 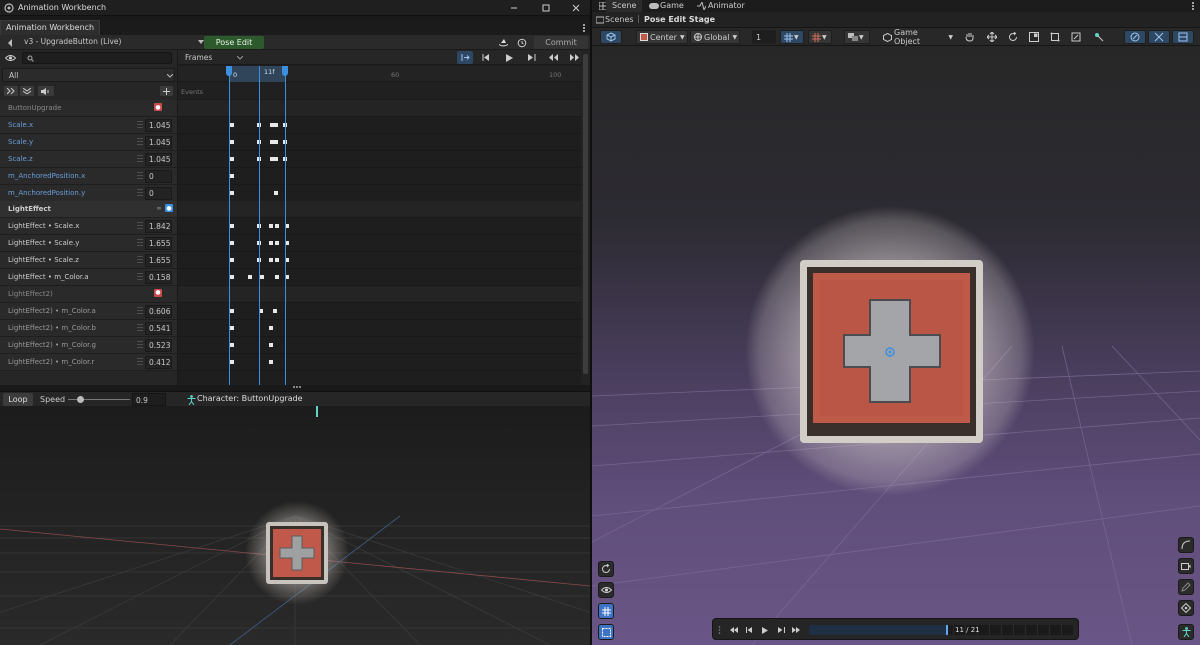 I want to click on scene-step-back-icon, so click(x=749, y=630).